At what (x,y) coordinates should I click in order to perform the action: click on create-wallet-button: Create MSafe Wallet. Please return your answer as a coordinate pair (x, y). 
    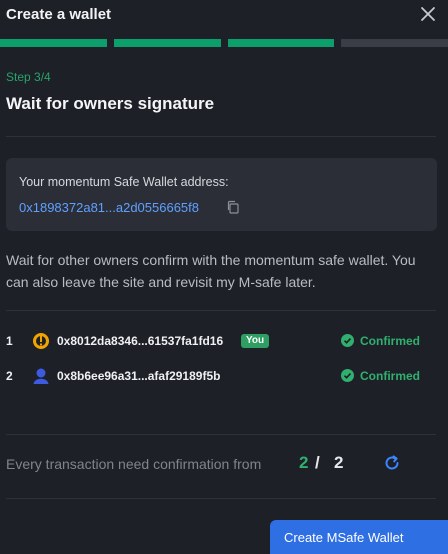
    Looking at the image, I should click on (359, 537).